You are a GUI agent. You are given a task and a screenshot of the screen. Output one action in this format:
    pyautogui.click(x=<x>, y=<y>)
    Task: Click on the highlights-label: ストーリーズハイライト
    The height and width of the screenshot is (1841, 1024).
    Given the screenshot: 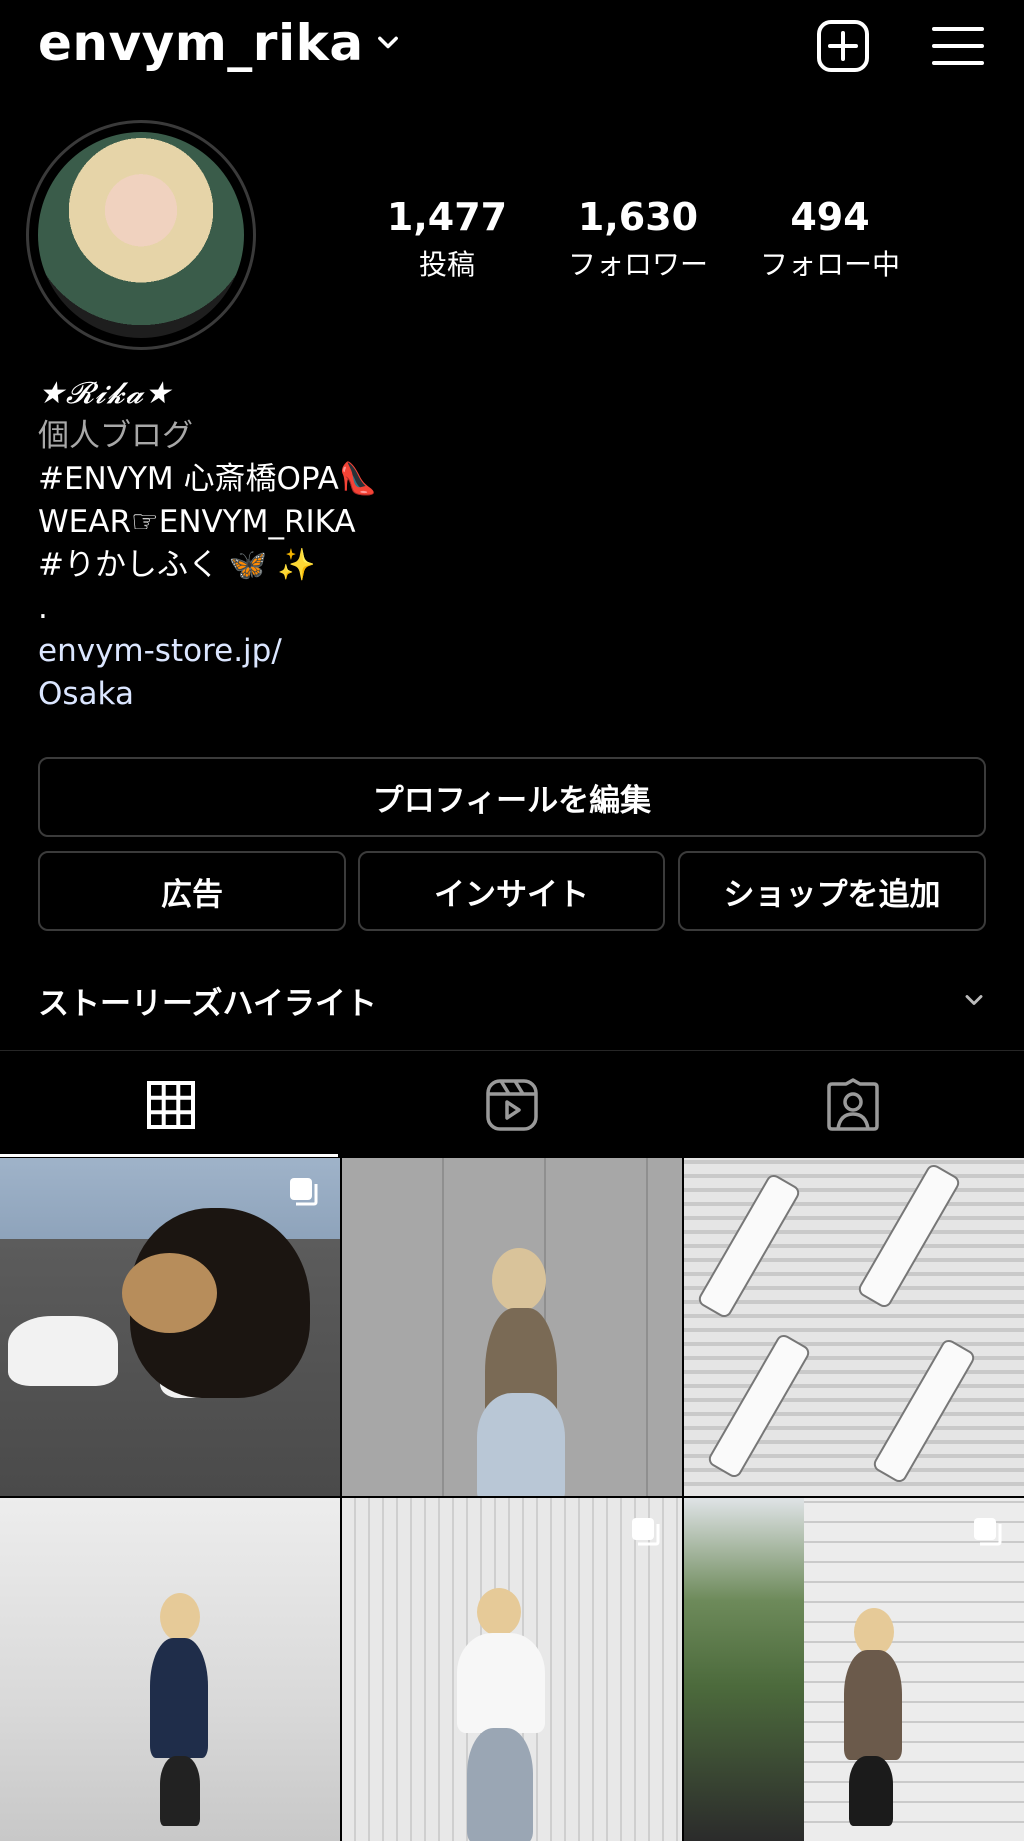 What is the action you would take?
    pyautogui.click(x=207, y=1003)
    